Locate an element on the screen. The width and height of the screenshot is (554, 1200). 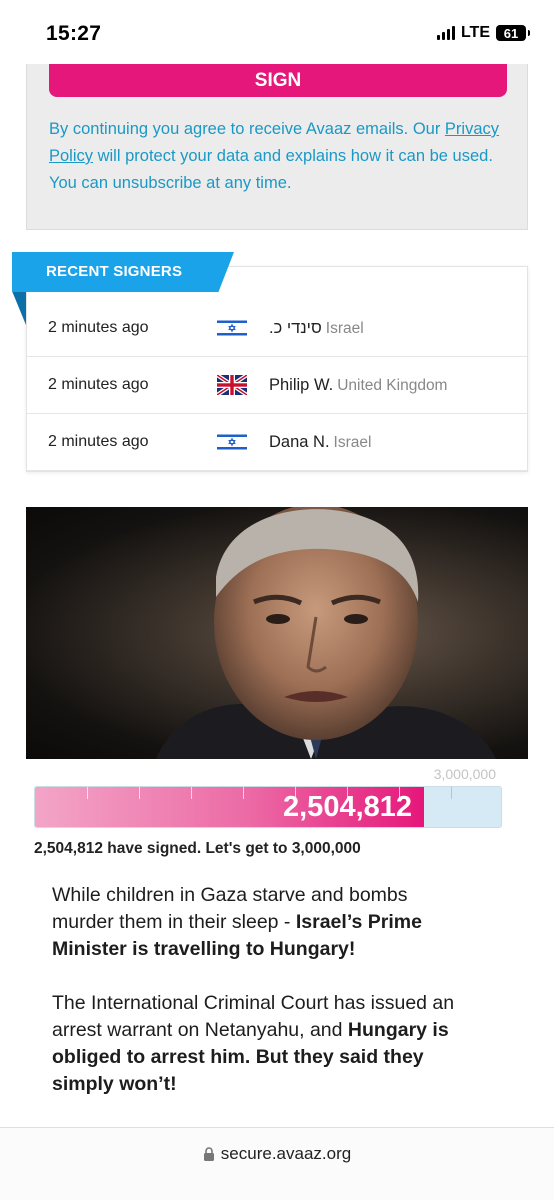
signer-row: 2 minutes ago Dana N. Israel is located at coordinates (277, 442).